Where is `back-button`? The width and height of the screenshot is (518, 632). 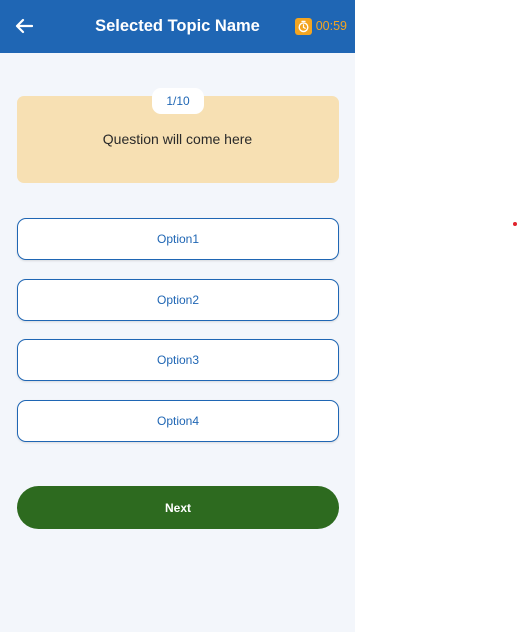
back-button is located at coordinates (24, 26).